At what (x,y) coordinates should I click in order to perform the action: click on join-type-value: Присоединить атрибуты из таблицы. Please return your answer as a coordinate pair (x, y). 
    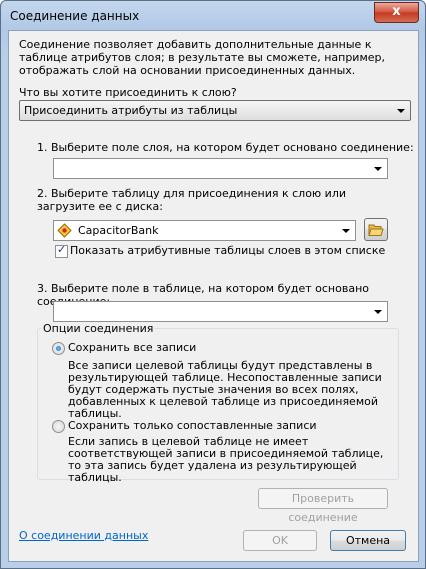
    Looking at the image, I should click on (131, 110).